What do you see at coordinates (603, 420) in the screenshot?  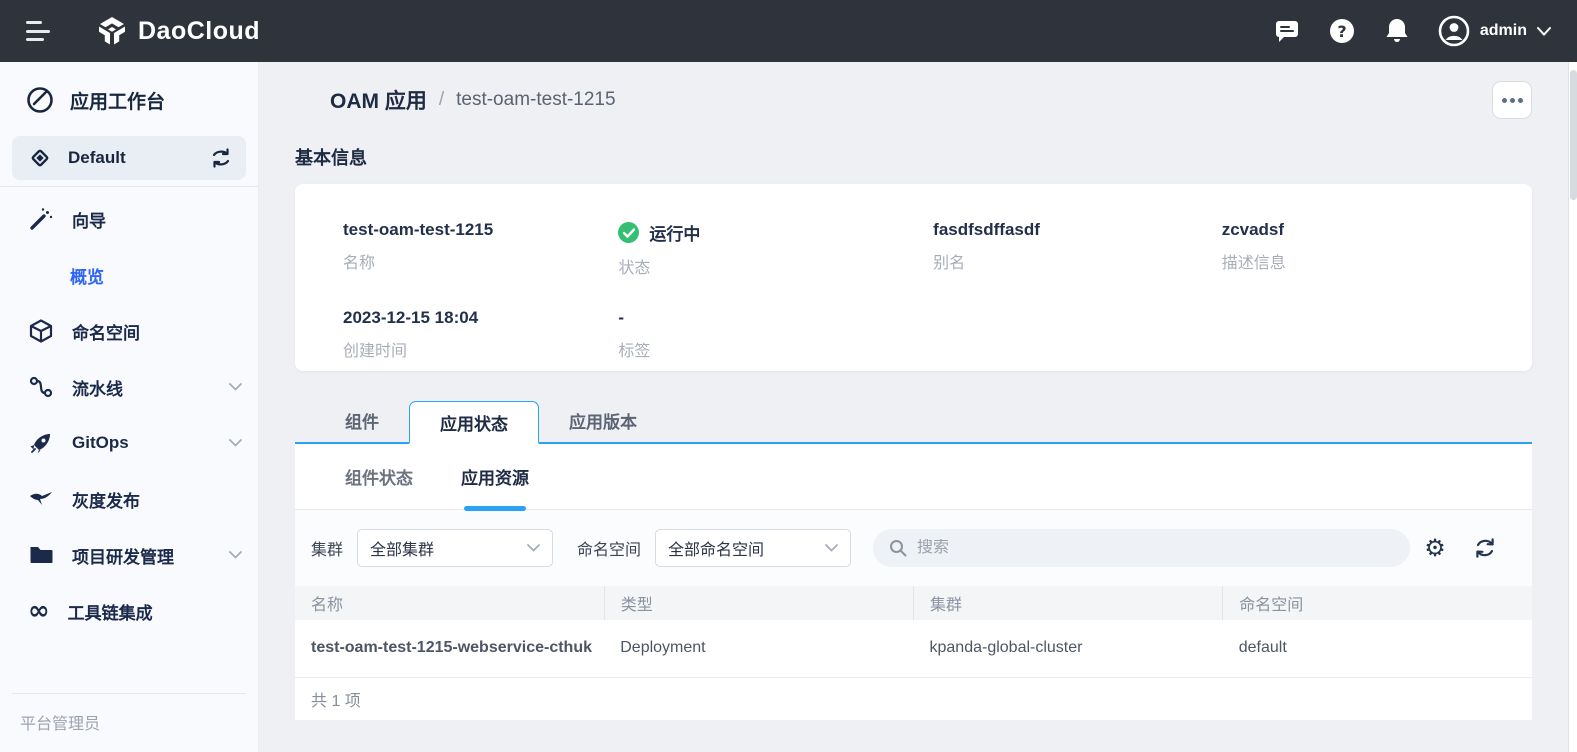 I see `tab-app-versions: 应用版本` at bounding box center [603, 420].